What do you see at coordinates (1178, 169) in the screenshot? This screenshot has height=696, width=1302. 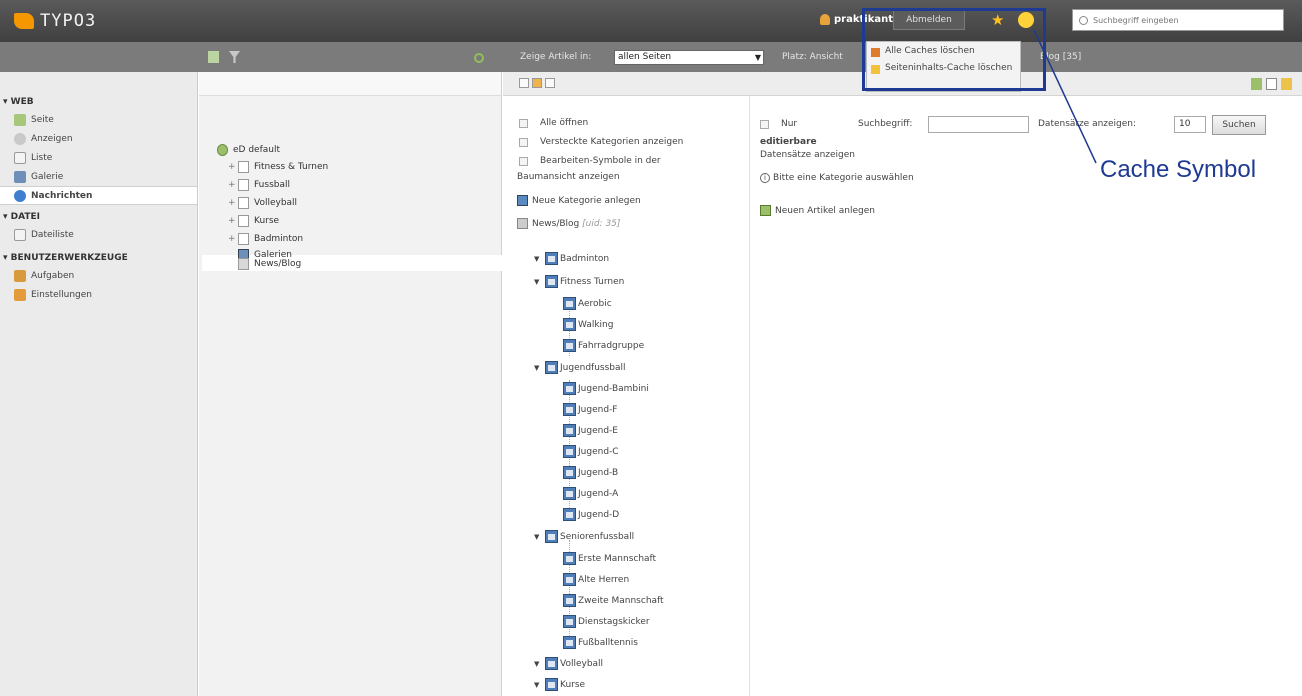 I see `annotation-label: Cache Symbol` at bounding box center [1178, 169].